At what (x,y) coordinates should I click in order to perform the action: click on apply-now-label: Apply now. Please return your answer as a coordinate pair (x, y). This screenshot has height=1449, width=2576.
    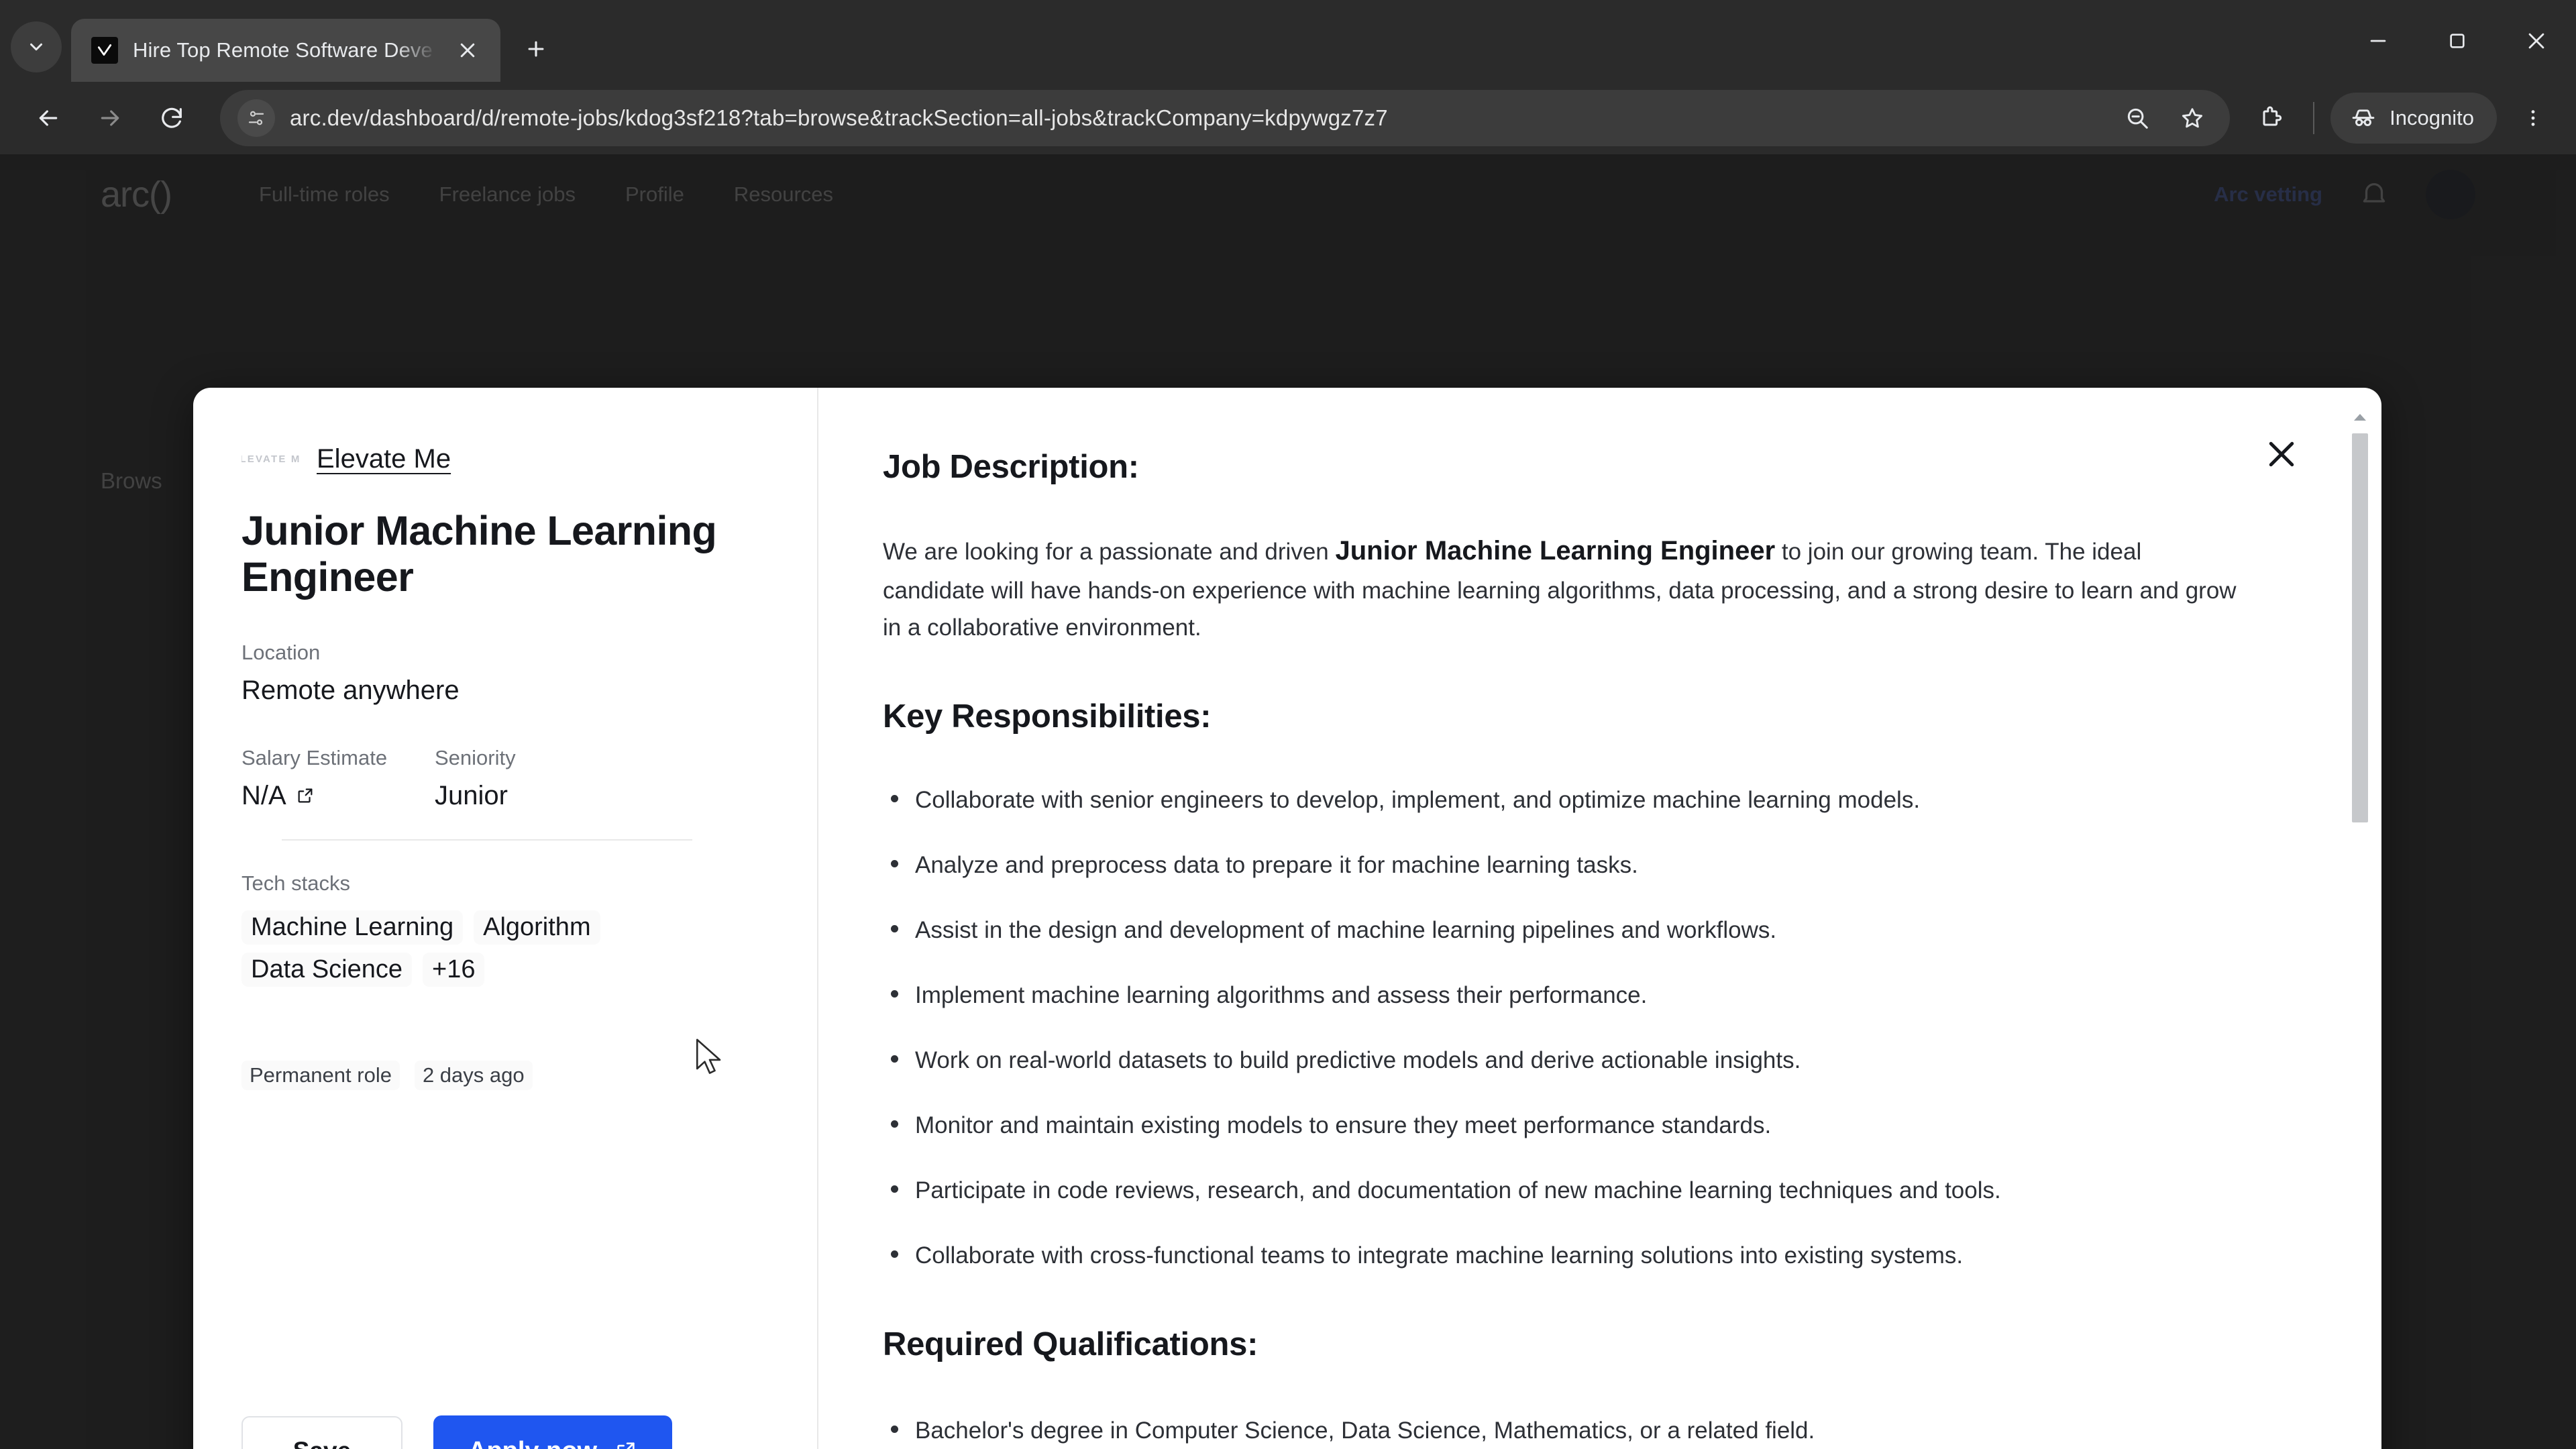
    Looking at the image, I should click on (532, 1443).